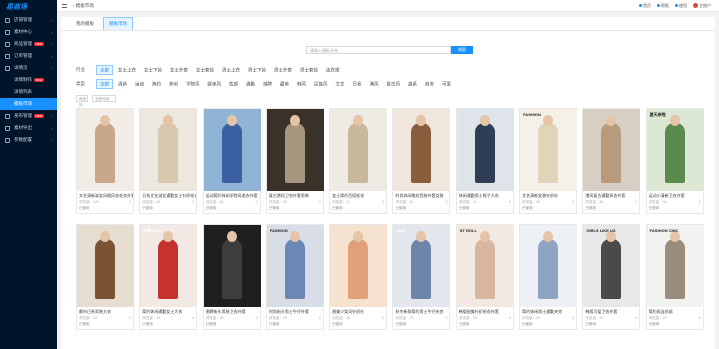  I want to click on type-chip: 复古风, so click(394, 84).